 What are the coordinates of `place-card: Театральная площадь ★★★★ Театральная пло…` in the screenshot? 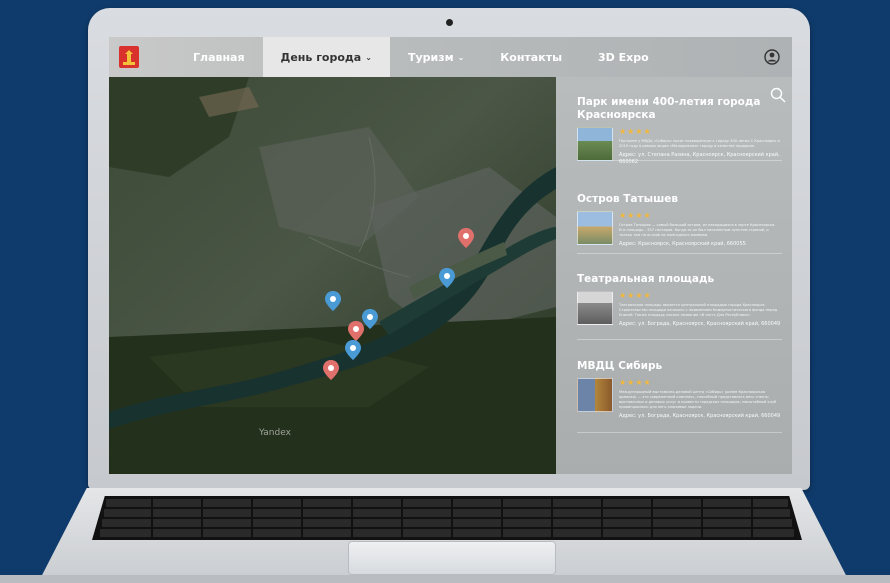 It's located at (679, 306).